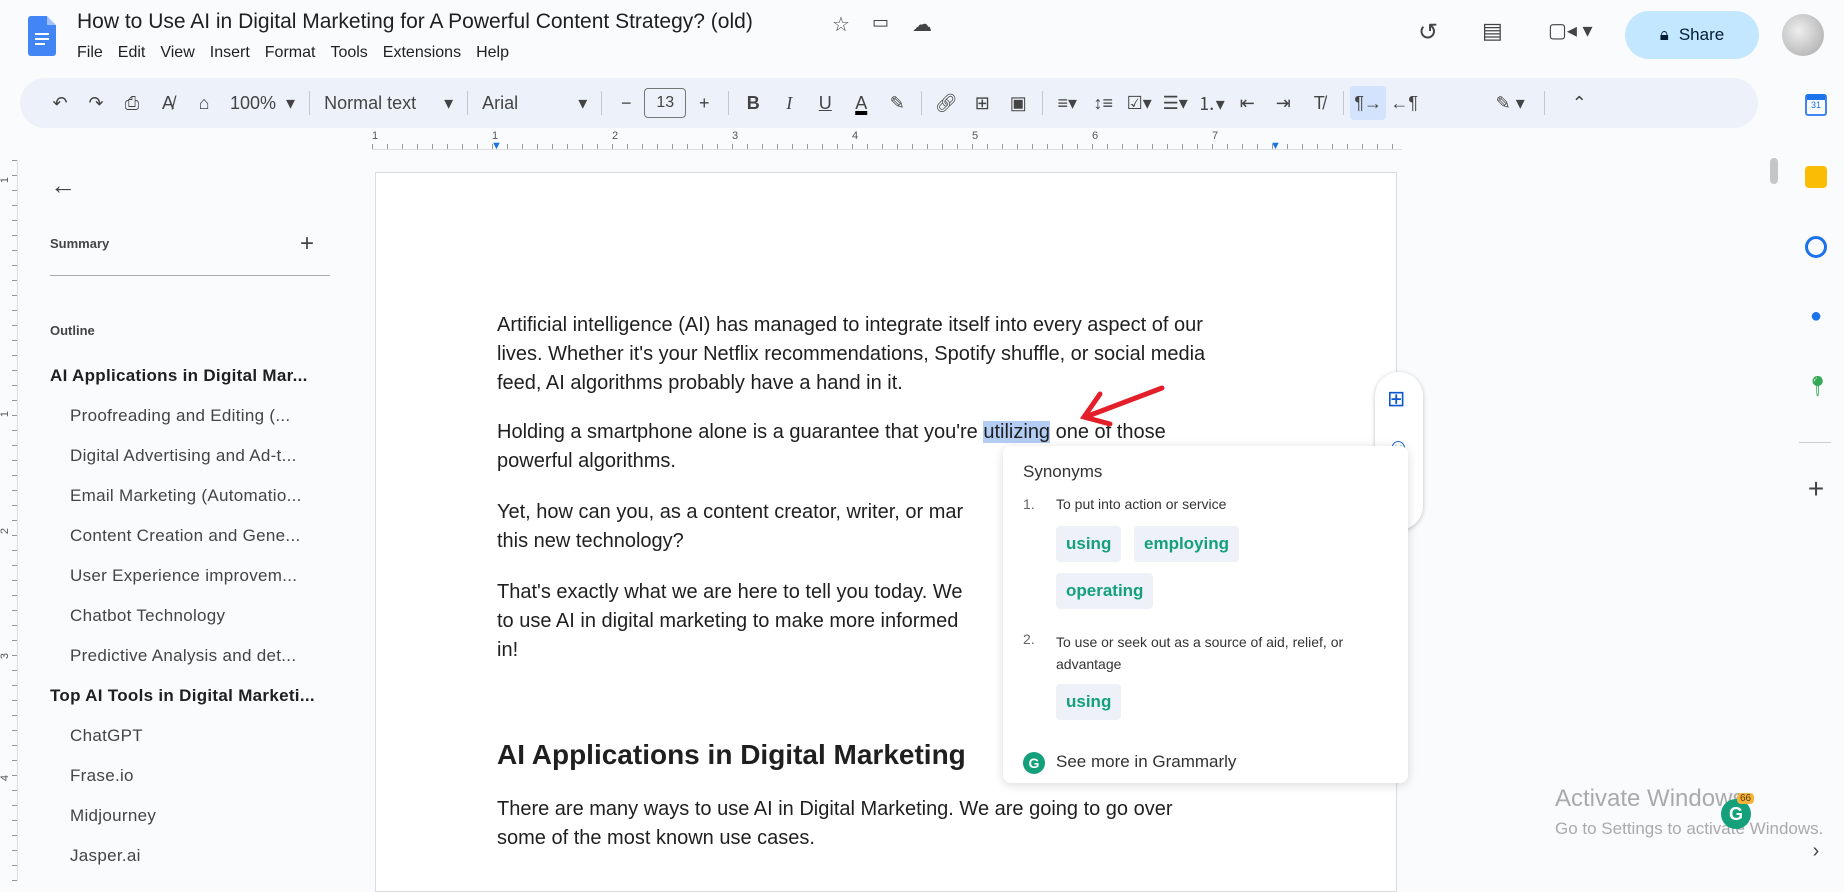 The image size is (1844, 892). I want to click on font-size-input: 13, so click(665, 103).